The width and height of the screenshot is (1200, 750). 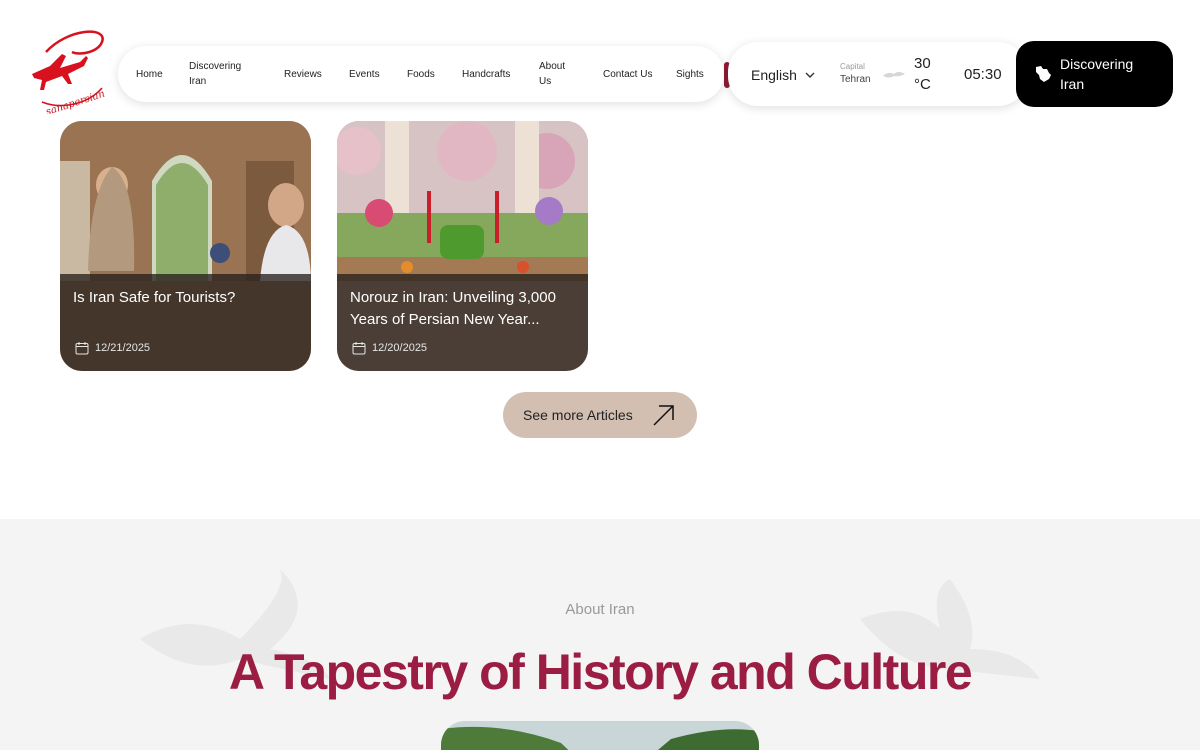 I want to click on section-kicker: About Iran, so click(x=600, y=609).